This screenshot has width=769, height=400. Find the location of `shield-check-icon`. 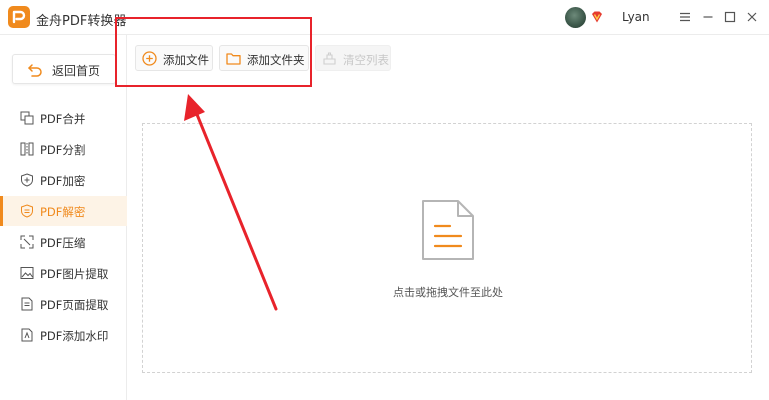

shield-check-icon is located at coordinates (27, 211).